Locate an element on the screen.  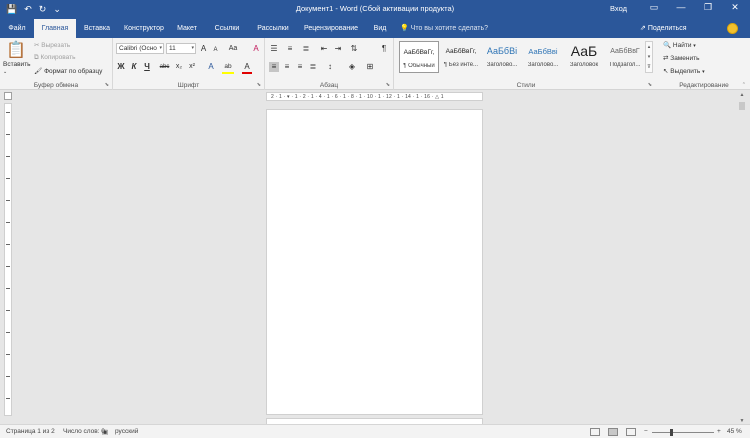
paste-dropdown-icon: ⌄ is located at coordinates (5, 72).